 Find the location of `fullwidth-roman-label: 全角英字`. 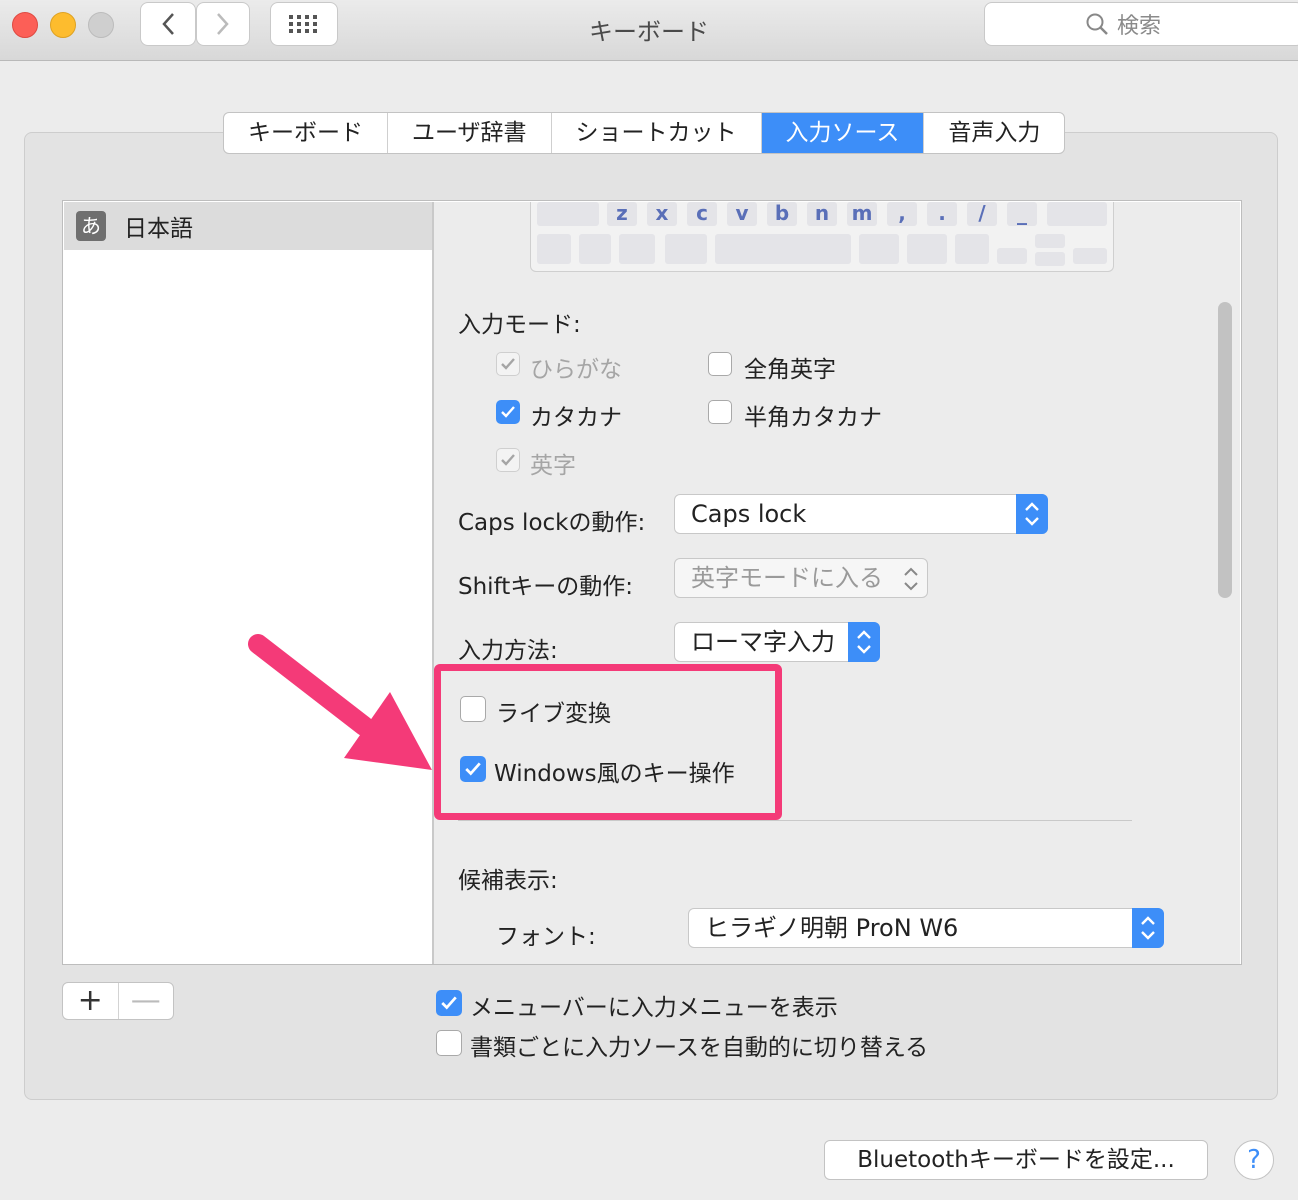

fullwidth-roman-label: 全角英字 is located at coordinates (790, 370).